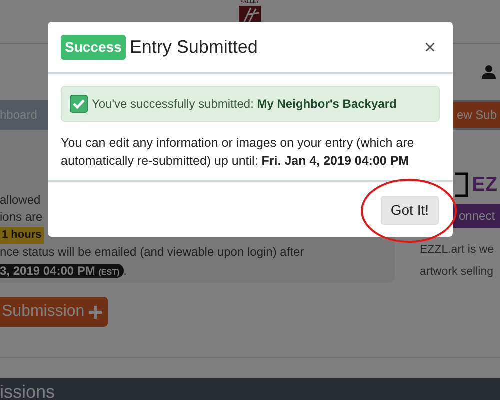 This screenshot has width=500, height=400. What do you see at coordinates (456, 272) in the screenshot?
I see `partner-text: artwork selling` at bounding box center [456, 272].